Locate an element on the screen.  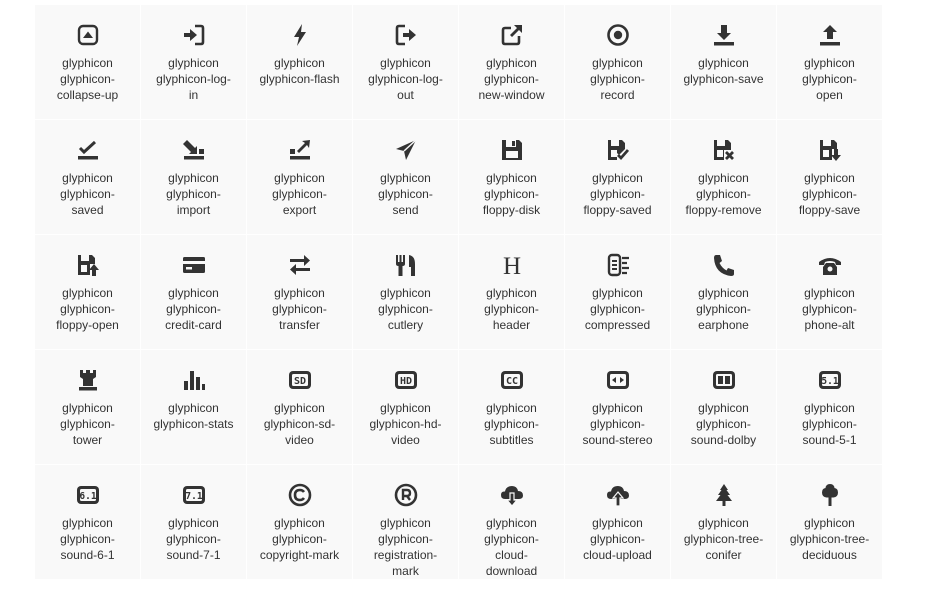
log-in-icon is located at coordinates (194, 35).